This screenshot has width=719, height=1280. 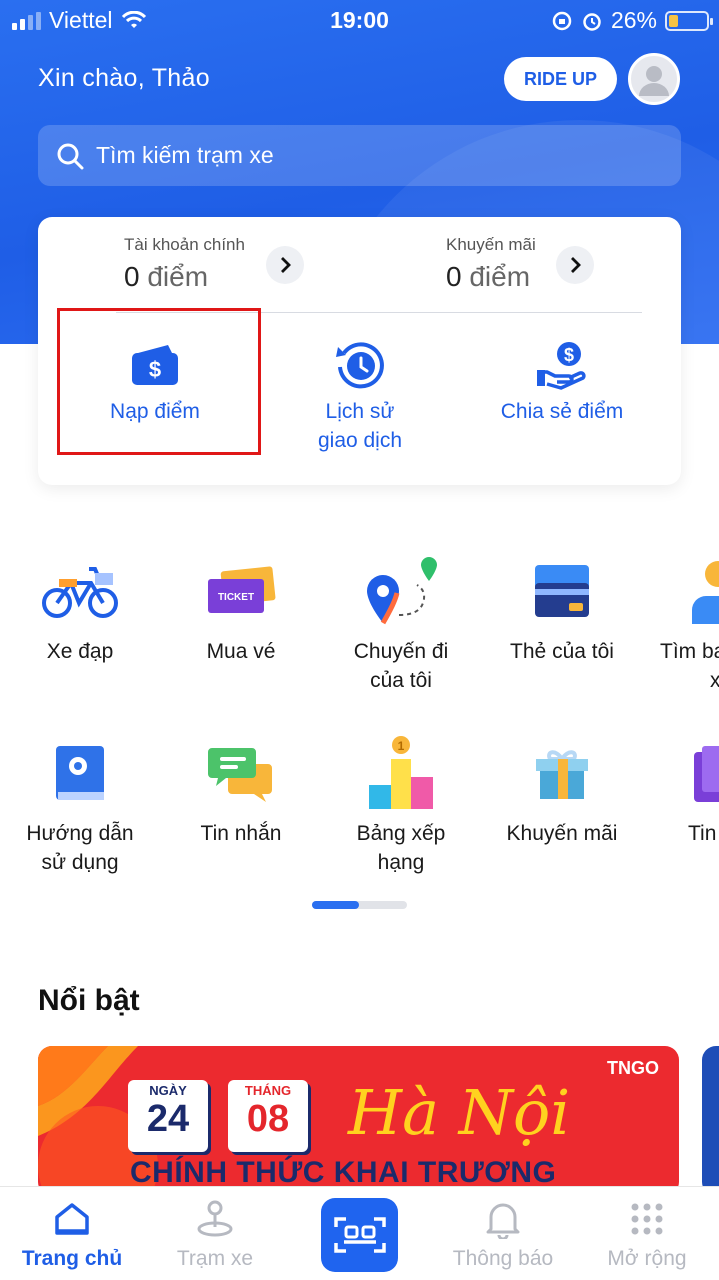 I want to click on service-news: Tin, so click(x=683, y=790).